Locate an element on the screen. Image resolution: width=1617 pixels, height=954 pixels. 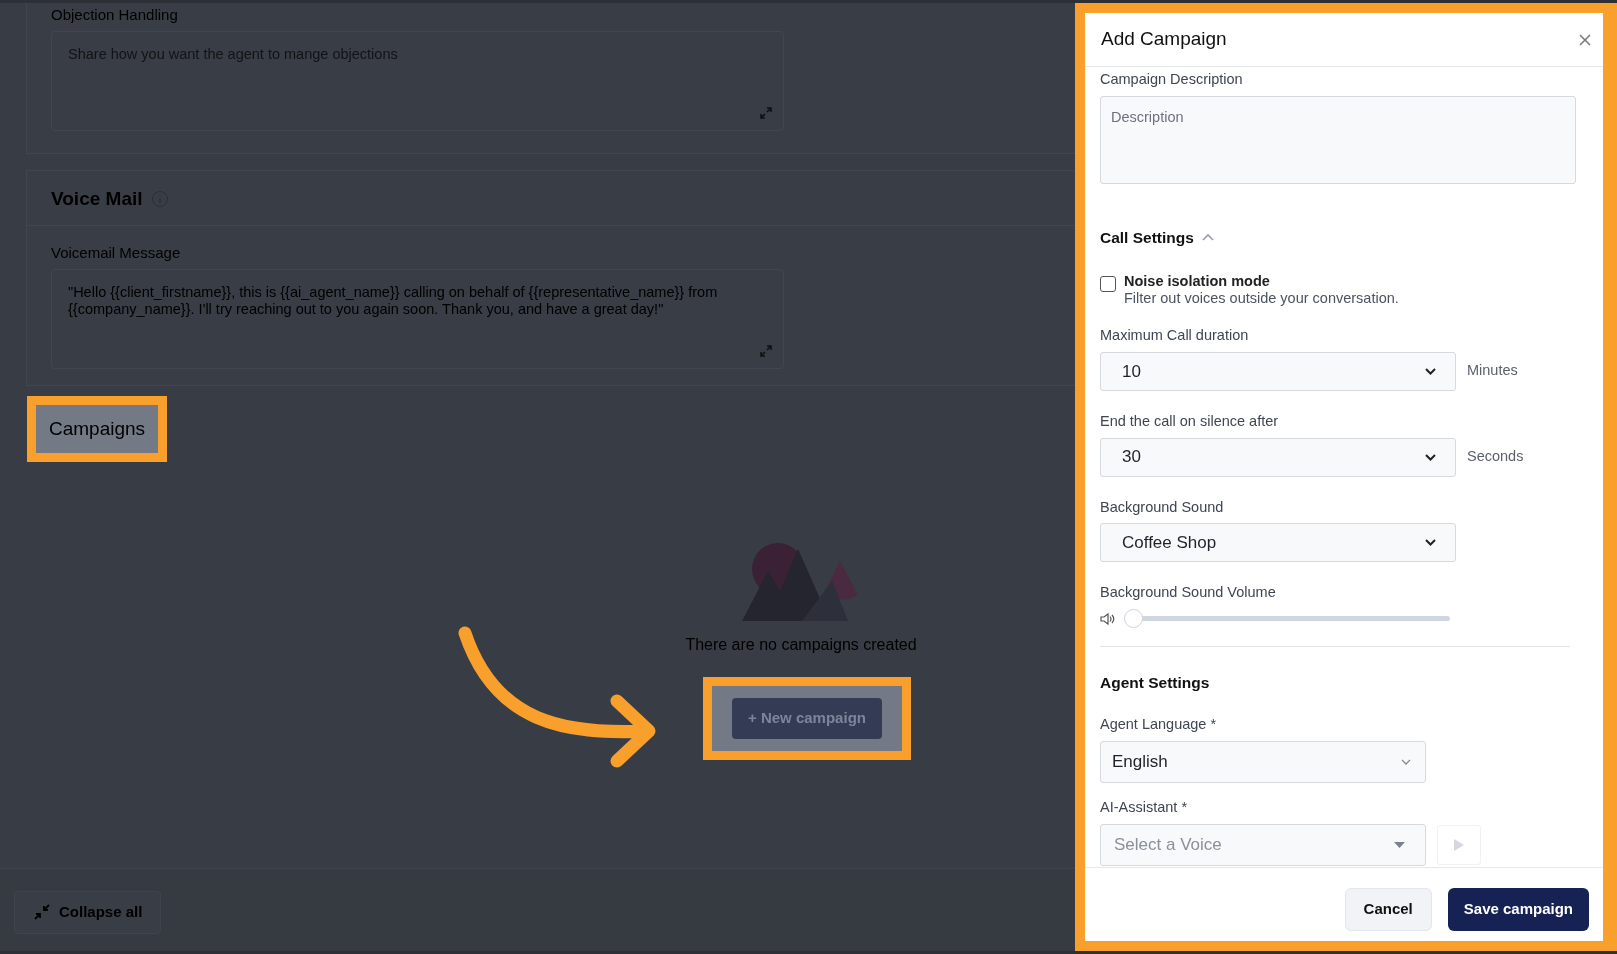
silence-select: 30 is located at coordinates (1278, 457).